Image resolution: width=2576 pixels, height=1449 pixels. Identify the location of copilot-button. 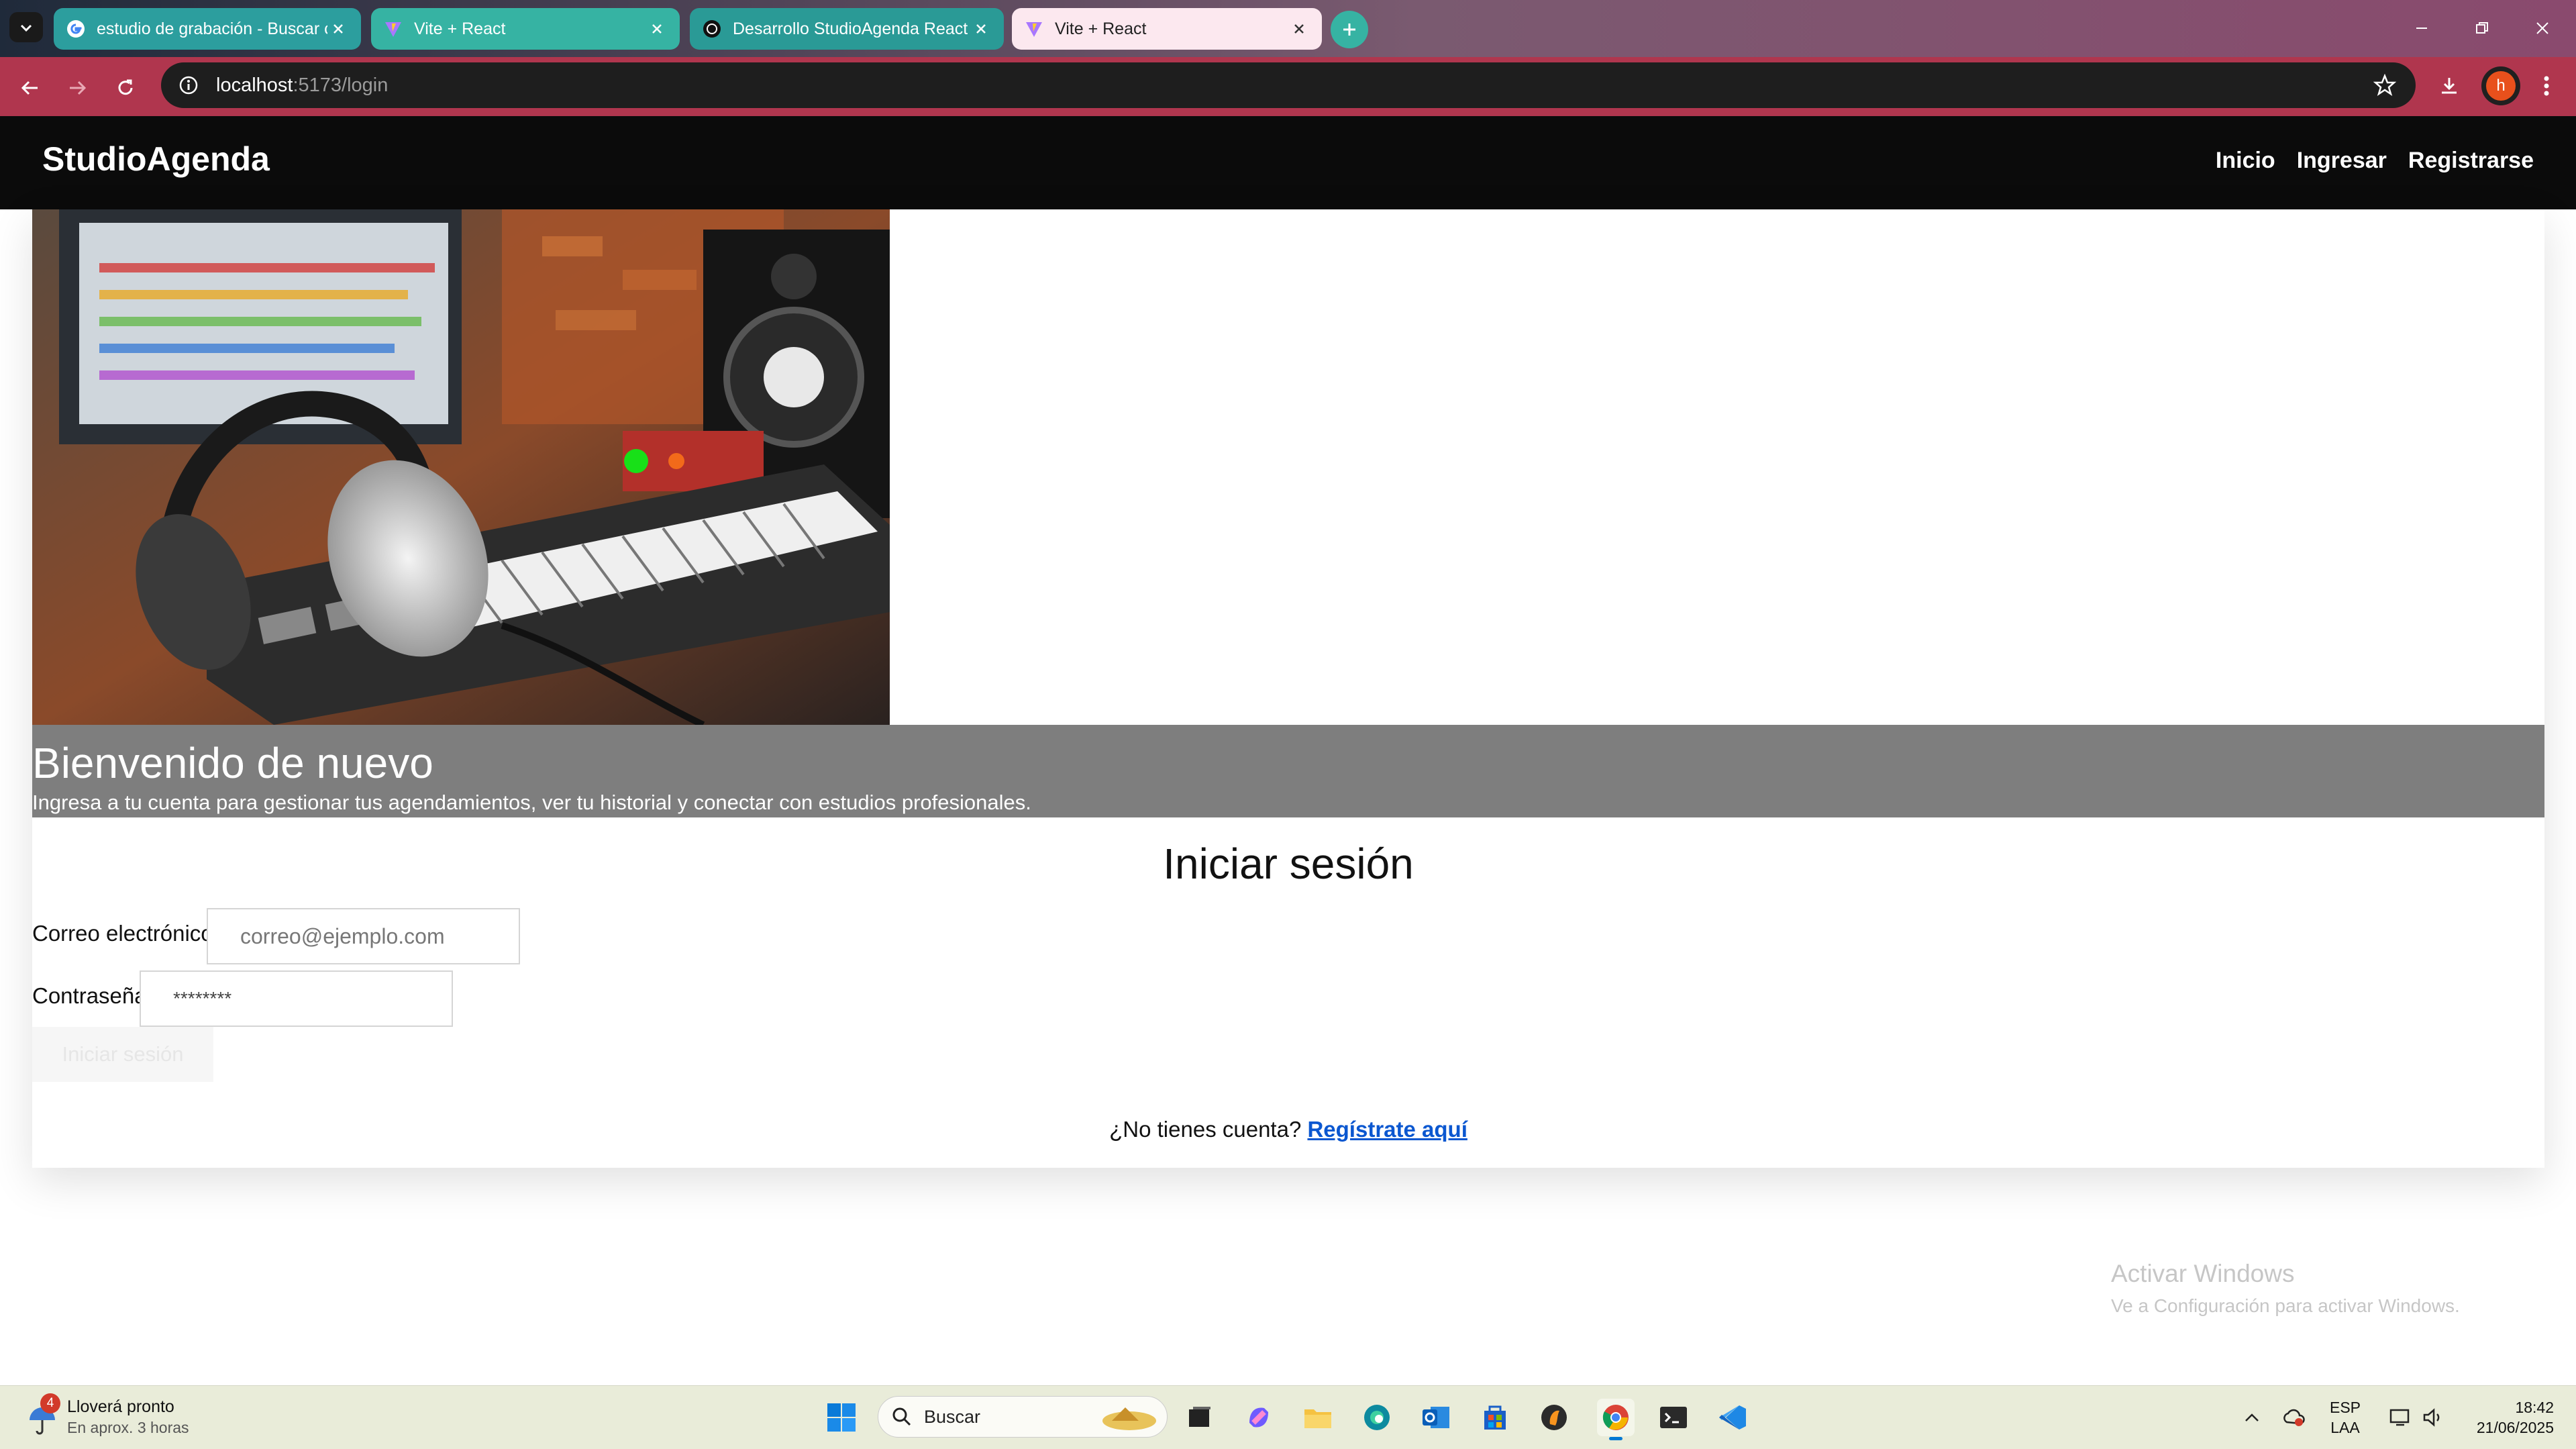
(1259, 1417).